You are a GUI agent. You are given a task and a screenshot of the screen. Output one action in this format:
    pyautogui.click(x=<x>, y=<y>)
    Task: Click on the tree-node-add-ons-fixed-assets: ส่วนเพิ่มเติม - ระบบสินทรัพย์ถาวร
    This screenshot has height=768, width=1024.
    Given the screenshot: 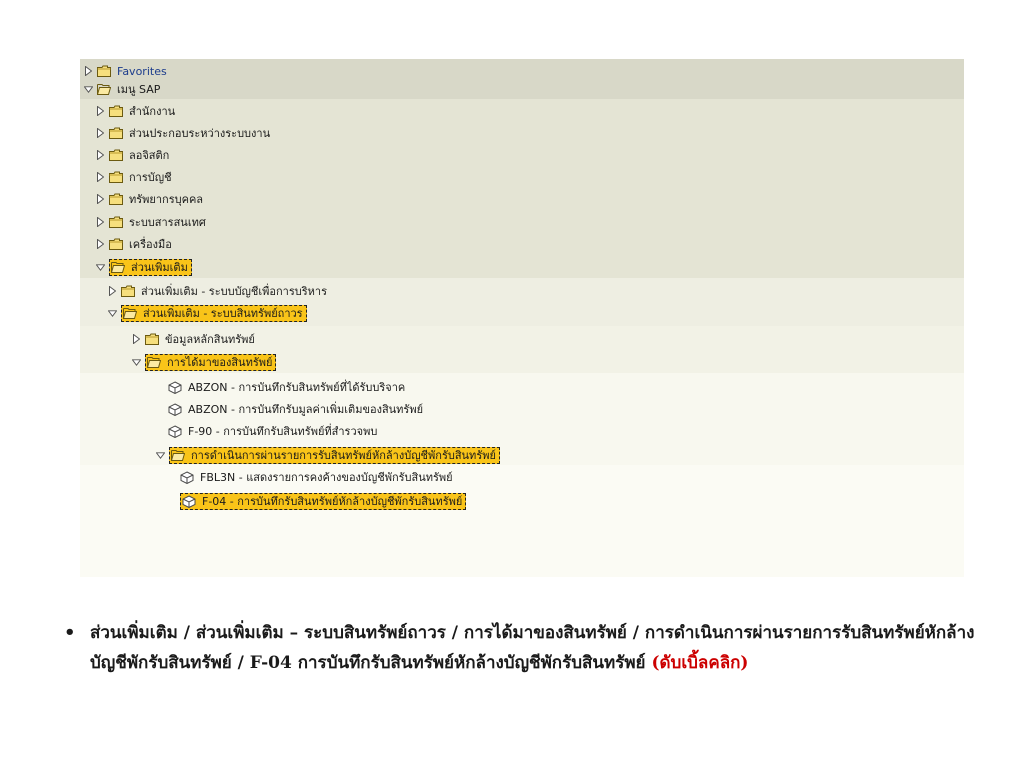 What is the action you would take?
    pyautogui.click(x=522, y=313)
    